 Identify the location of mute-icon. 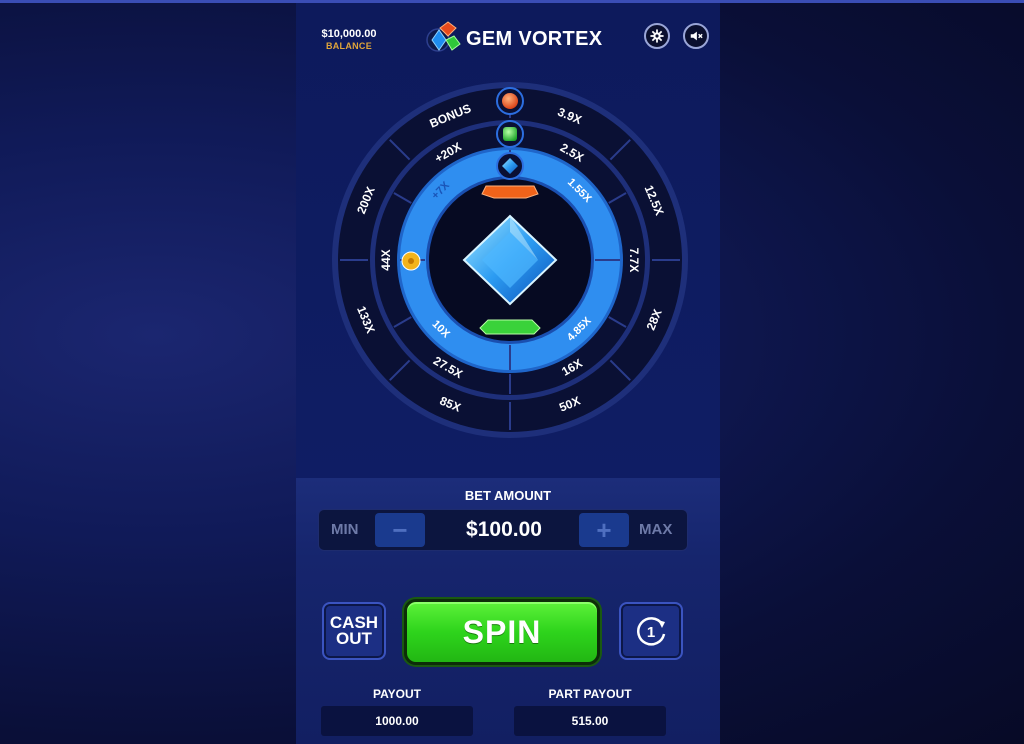
(696, 36).